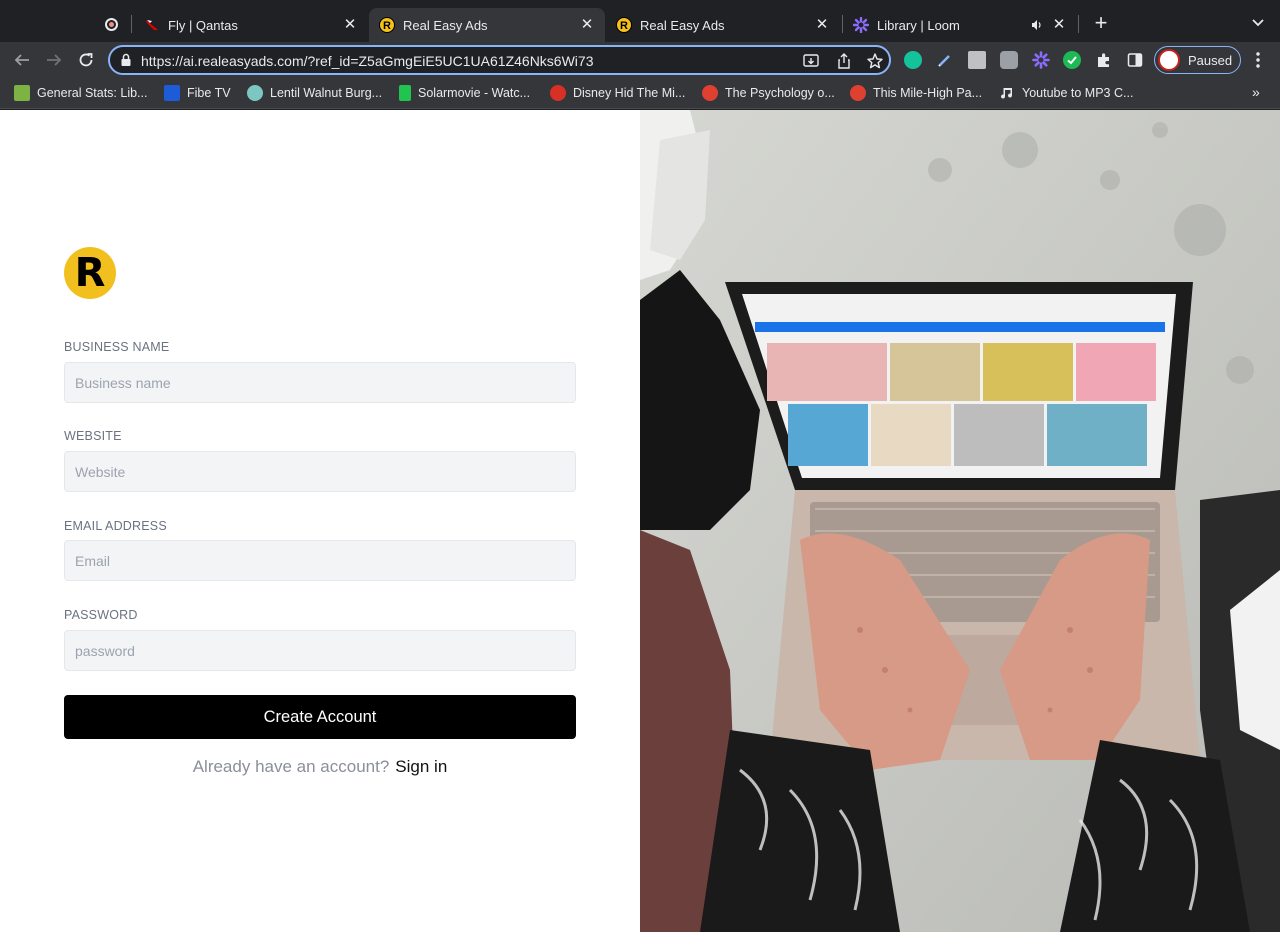 The height and width of the screenshot is (932, 1280). Describe the element at coordinates (320, 560) in the screenshot. I see `email-input` at that location.